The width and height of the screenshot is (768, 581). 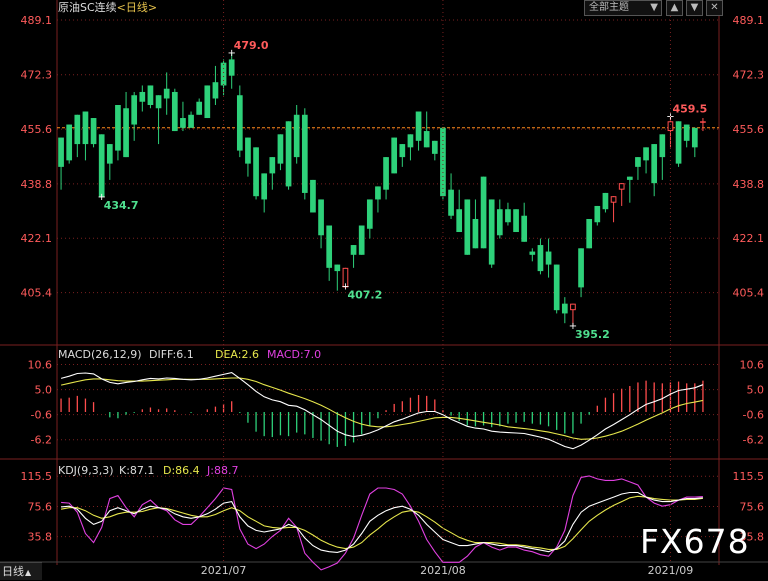 I want to click on scroll-down-button: ▼, so click(x=694, y=8).